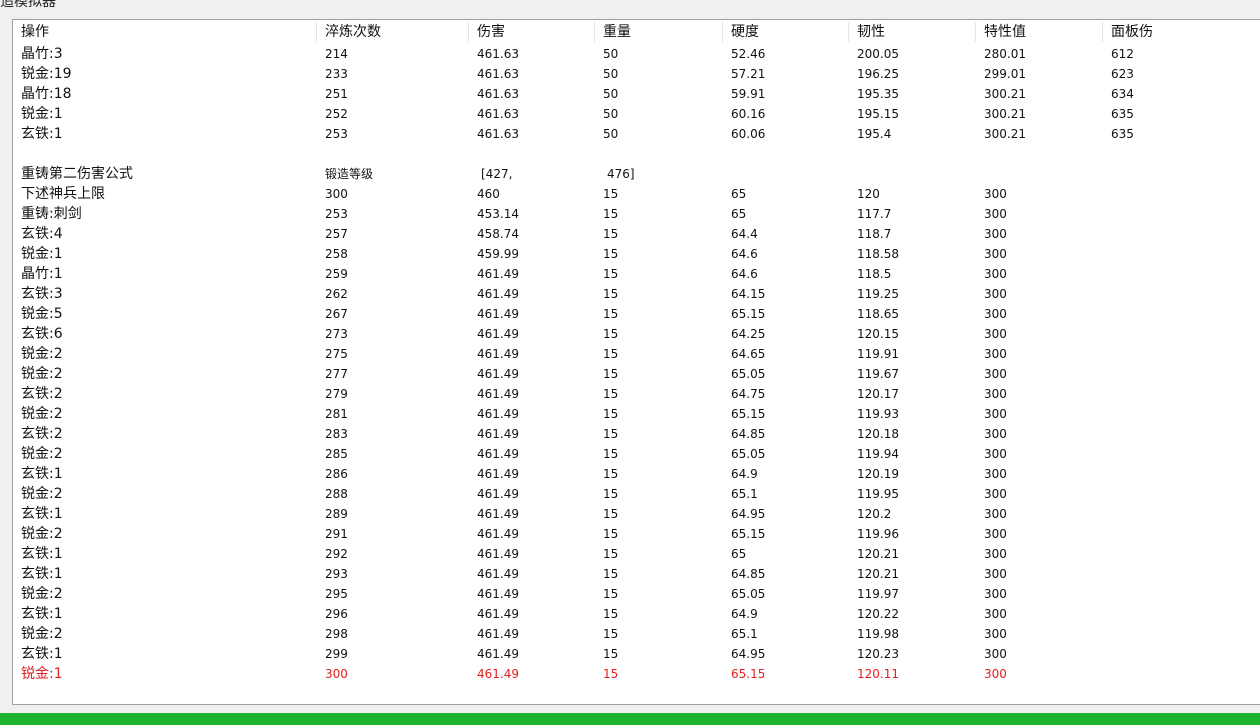 This screenshot has height=725, width=1260. What do you see at coordinates (636, 234) in the screenshot?
I see `table-row: 玄铁:4 257 458.74 15 64.4 118.7 300` at bounding box center [636, 234].